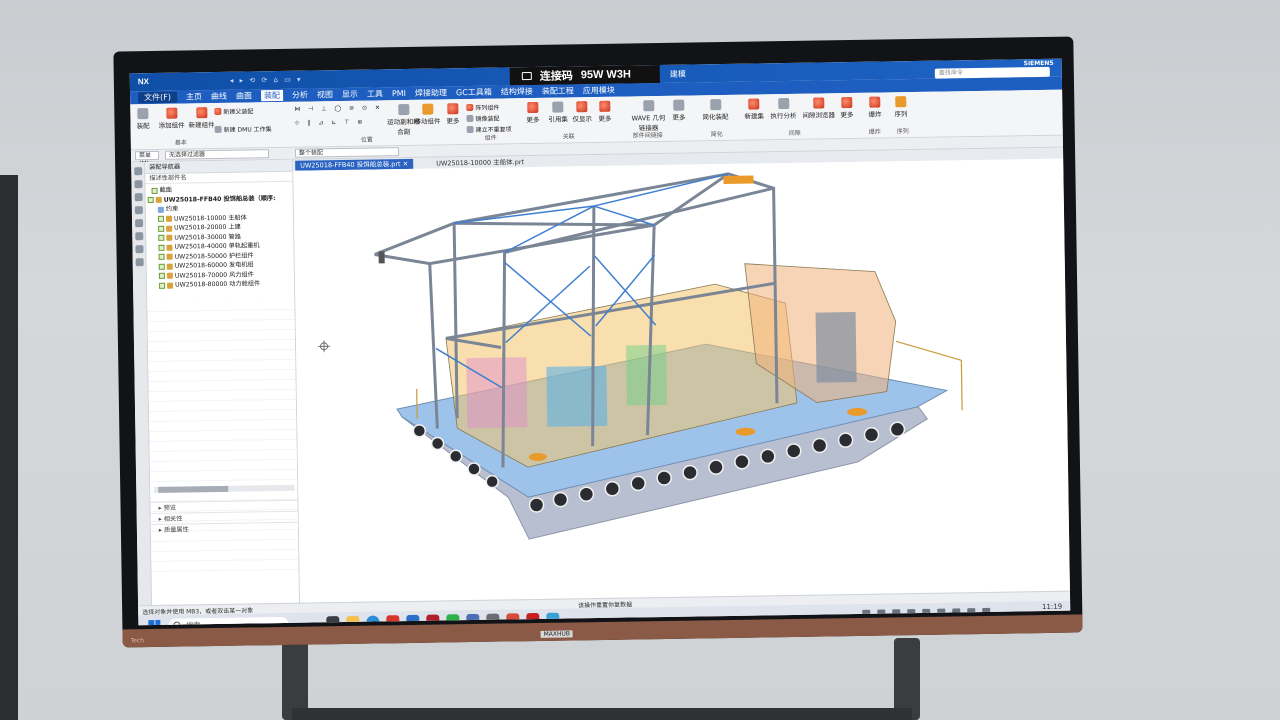 This screenshot has width=1280, height=720. What do you see at coordinates (350, 94) in the screenshot?
I see `menu-display: 显示` at bounding box center [350, 94].